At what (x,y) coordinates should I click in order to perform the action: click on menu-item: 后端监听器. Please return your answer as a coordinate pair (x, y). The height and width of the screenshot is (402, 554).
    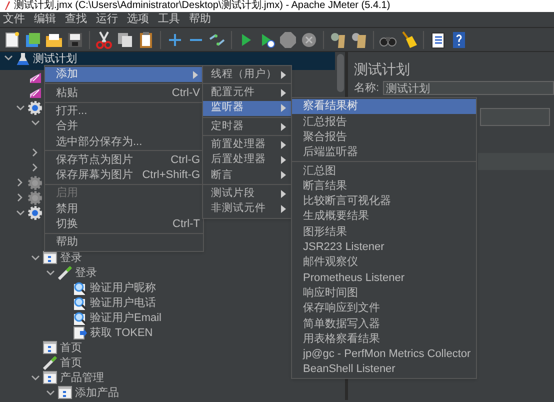
    Looking at the image, I should click on (384, 152).